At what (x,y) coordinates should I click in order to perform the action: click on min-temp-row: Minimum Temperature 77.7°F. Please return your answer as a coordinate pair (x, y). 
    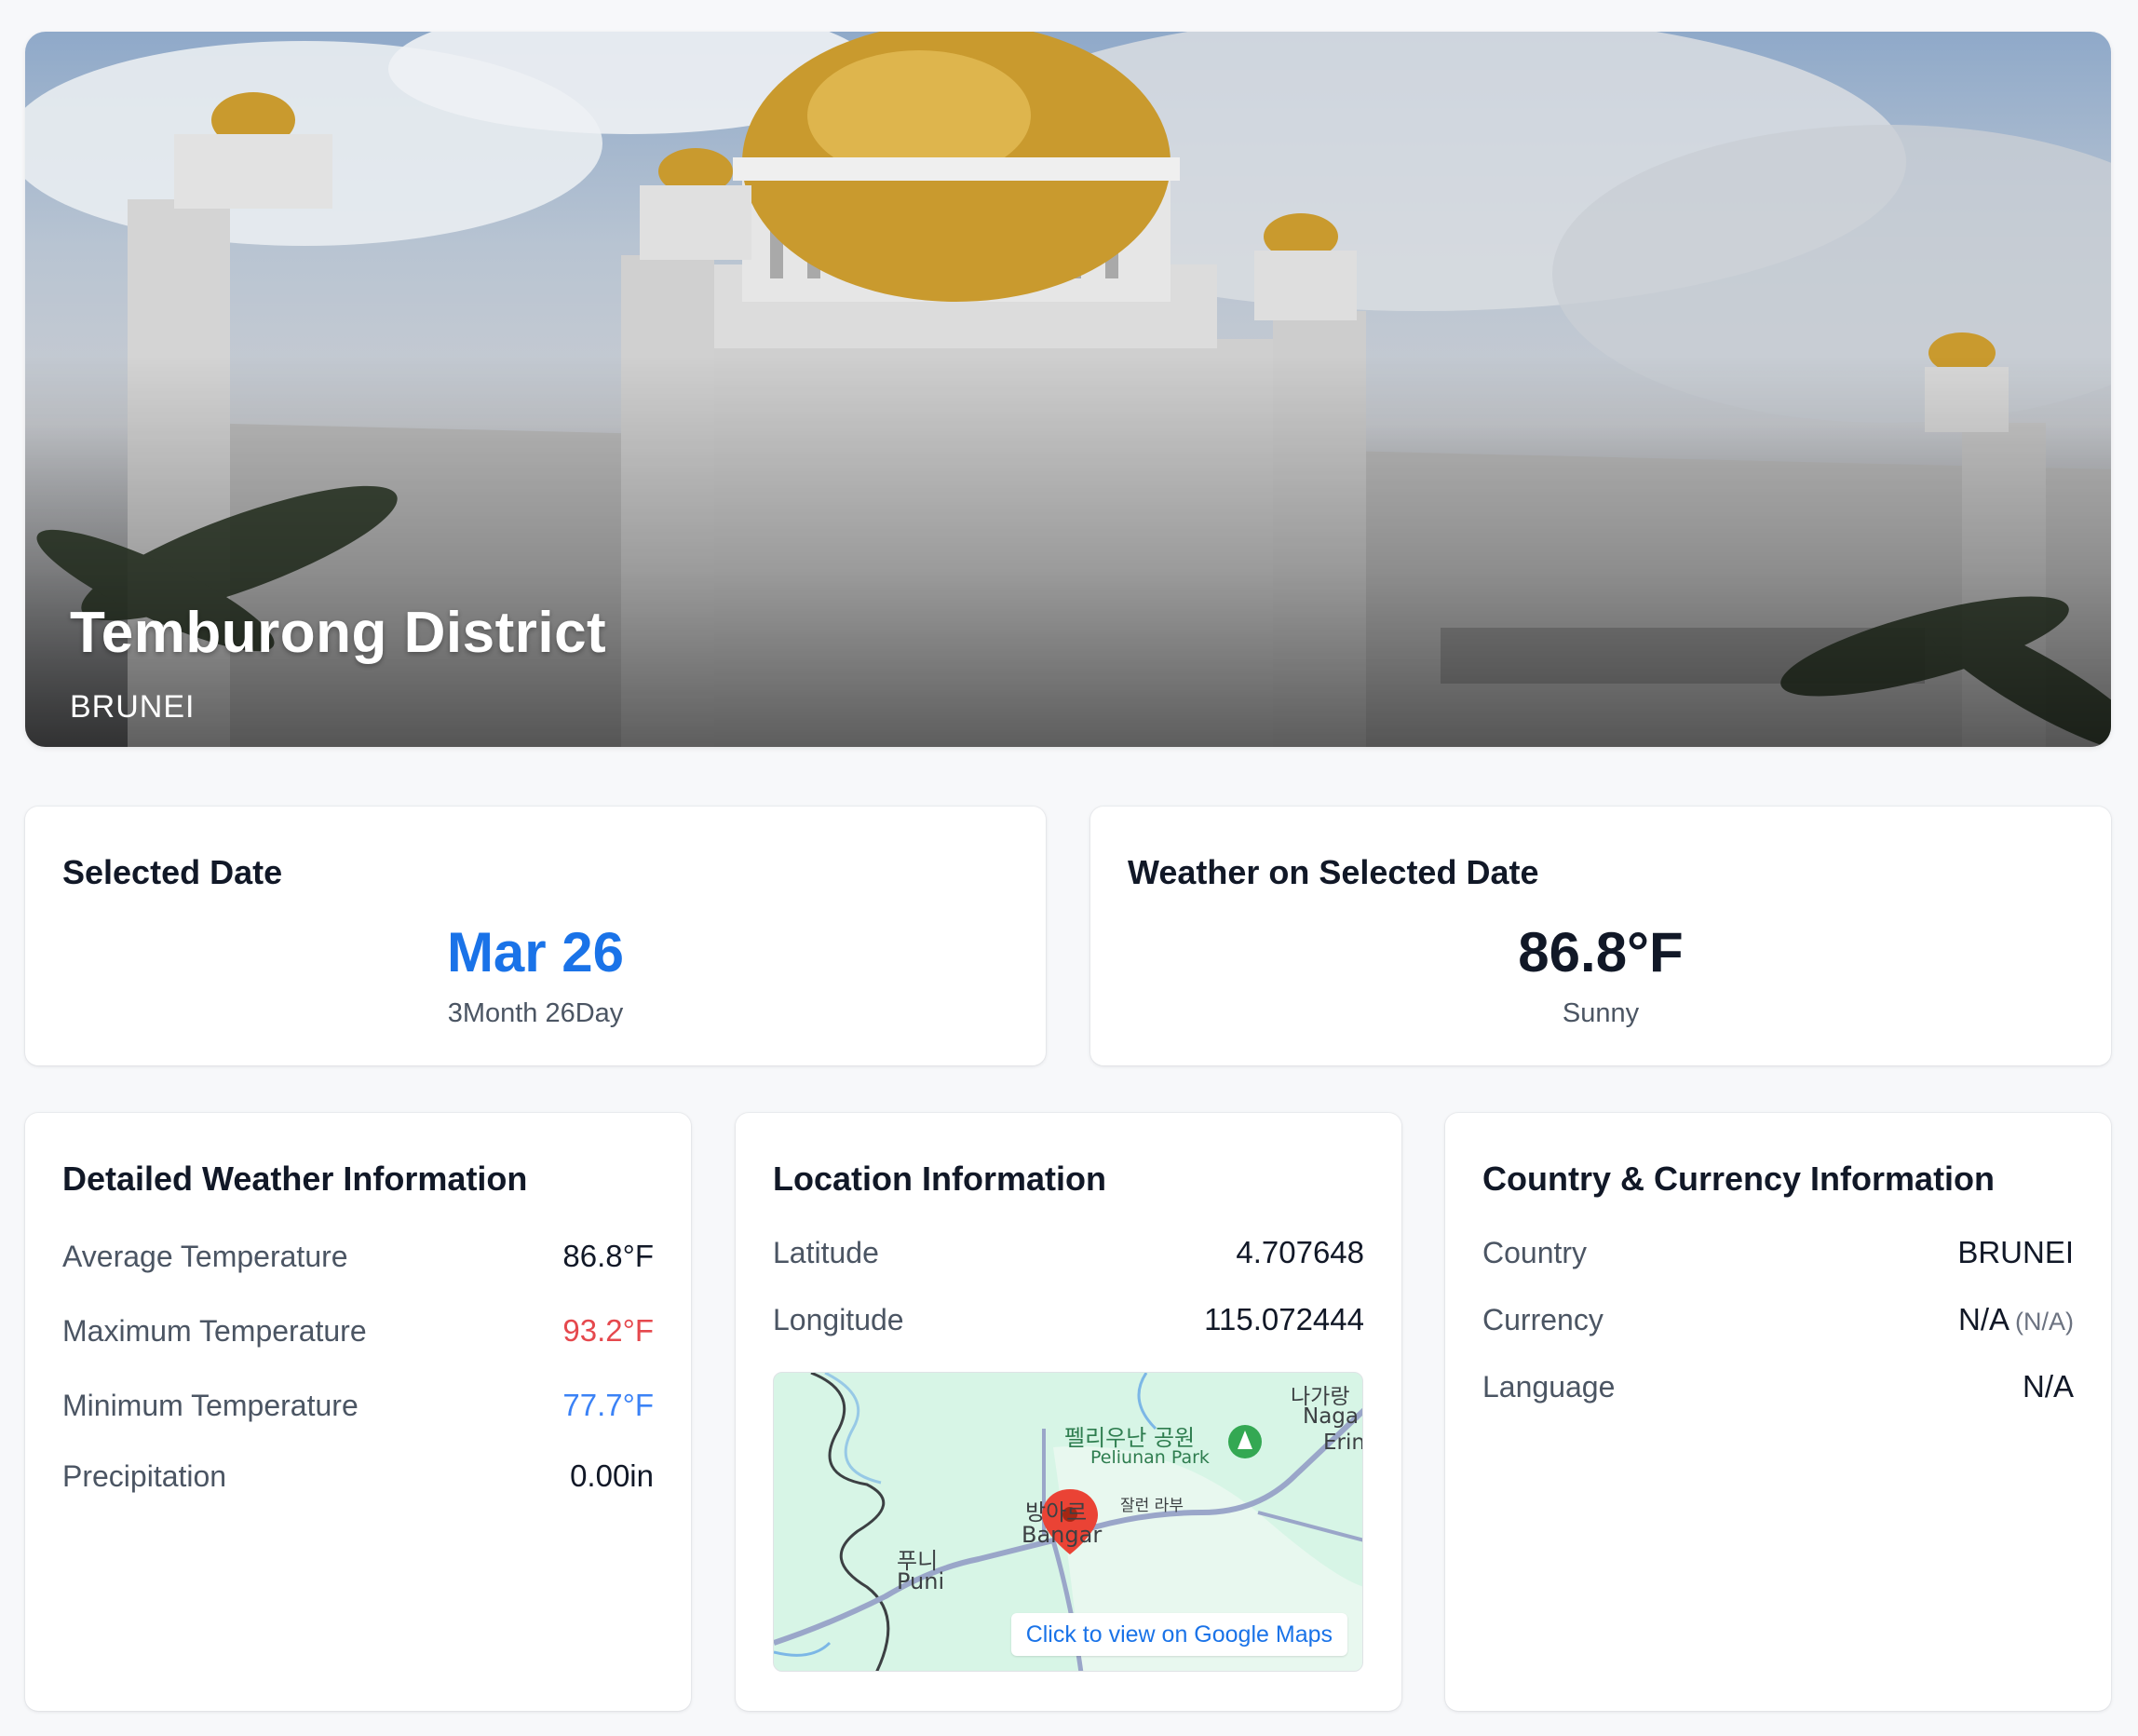
    Looking at the image, I should click on (358, 1405).